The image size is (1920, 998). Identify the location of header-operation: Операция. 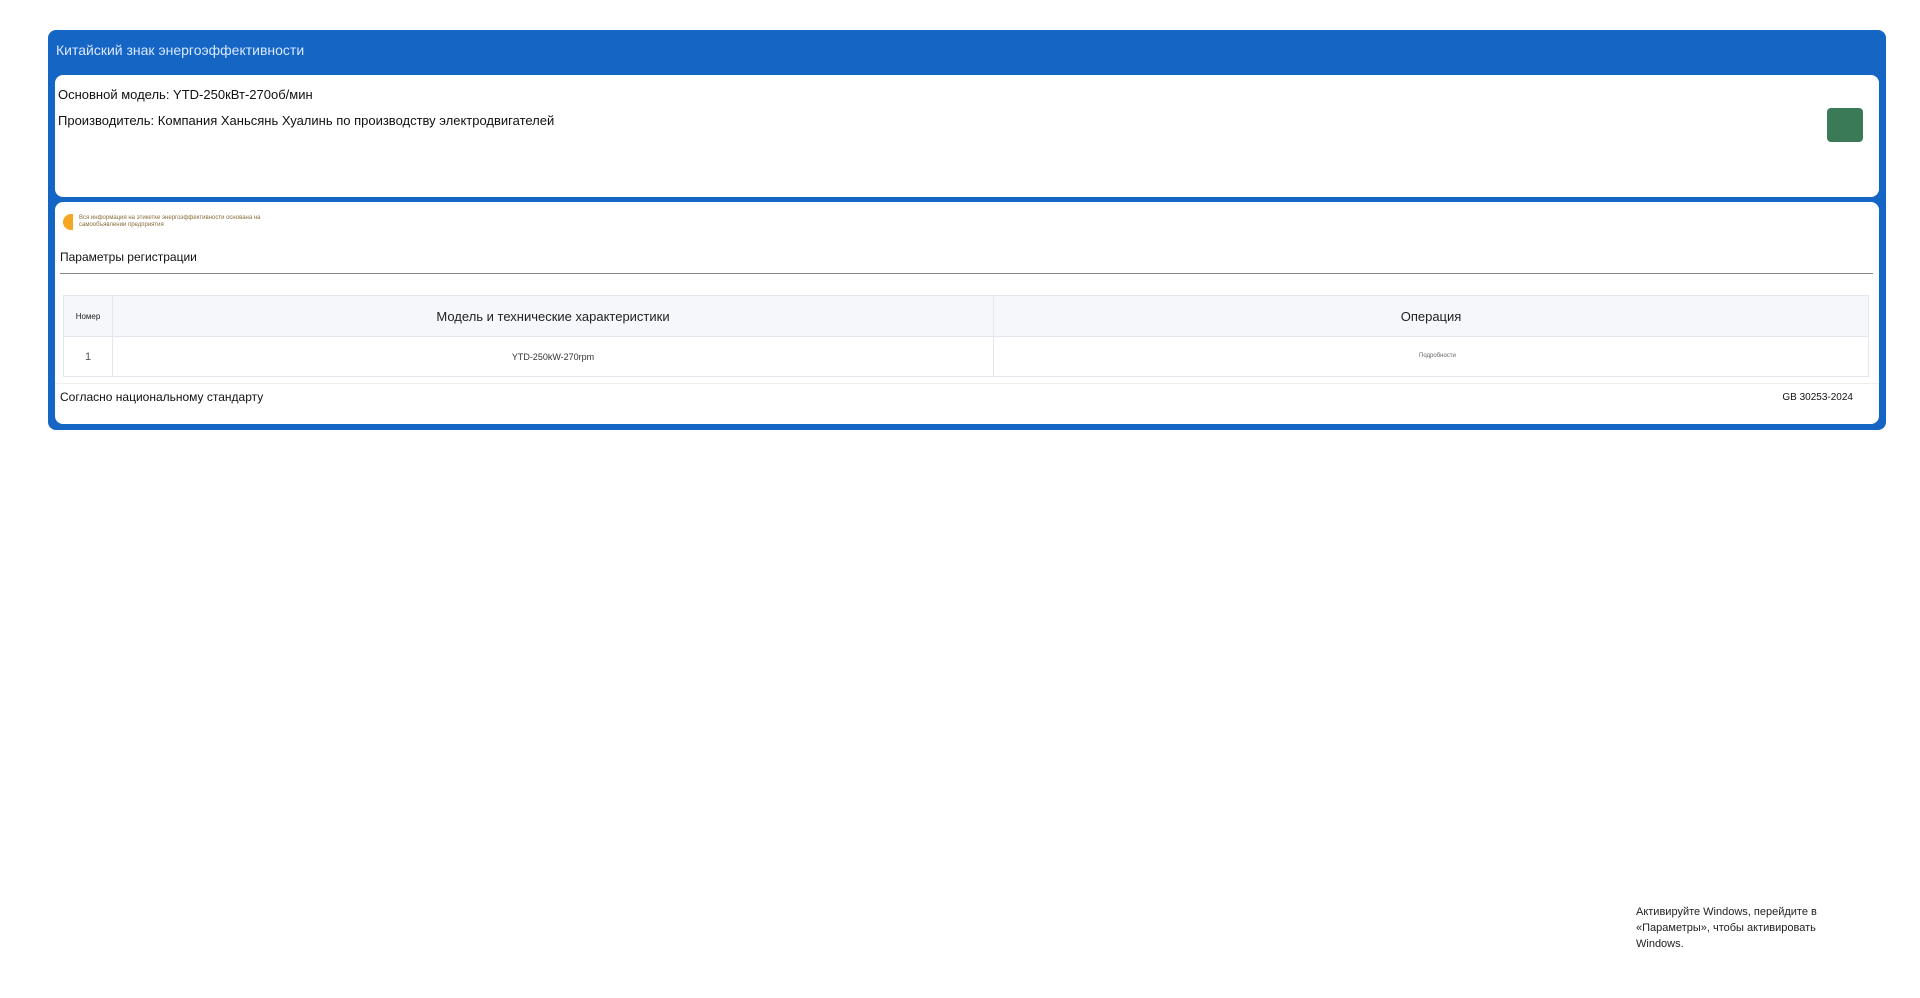
(1431, 316).